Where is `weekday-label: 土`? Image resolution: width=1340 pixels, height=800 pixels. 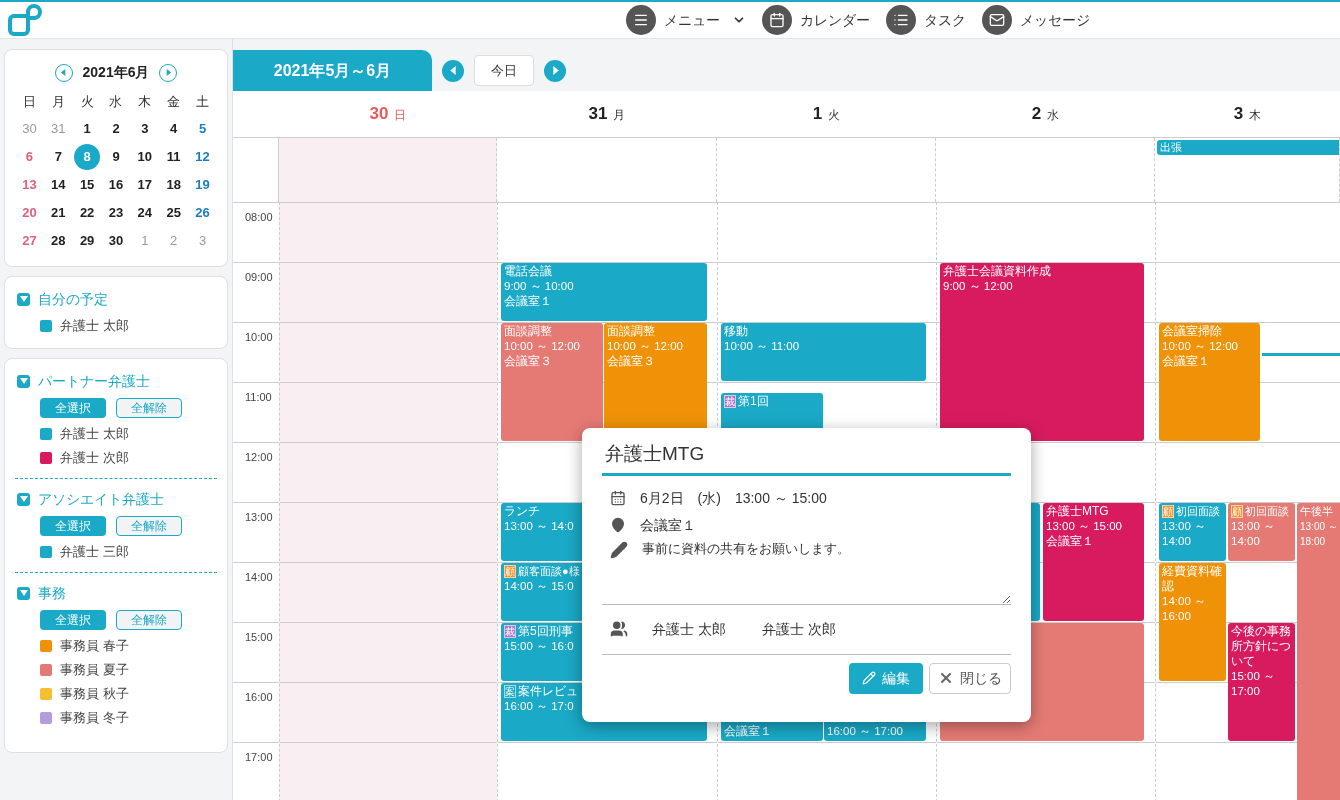
weekday-label: 土 is located at coordinates (203, 102).